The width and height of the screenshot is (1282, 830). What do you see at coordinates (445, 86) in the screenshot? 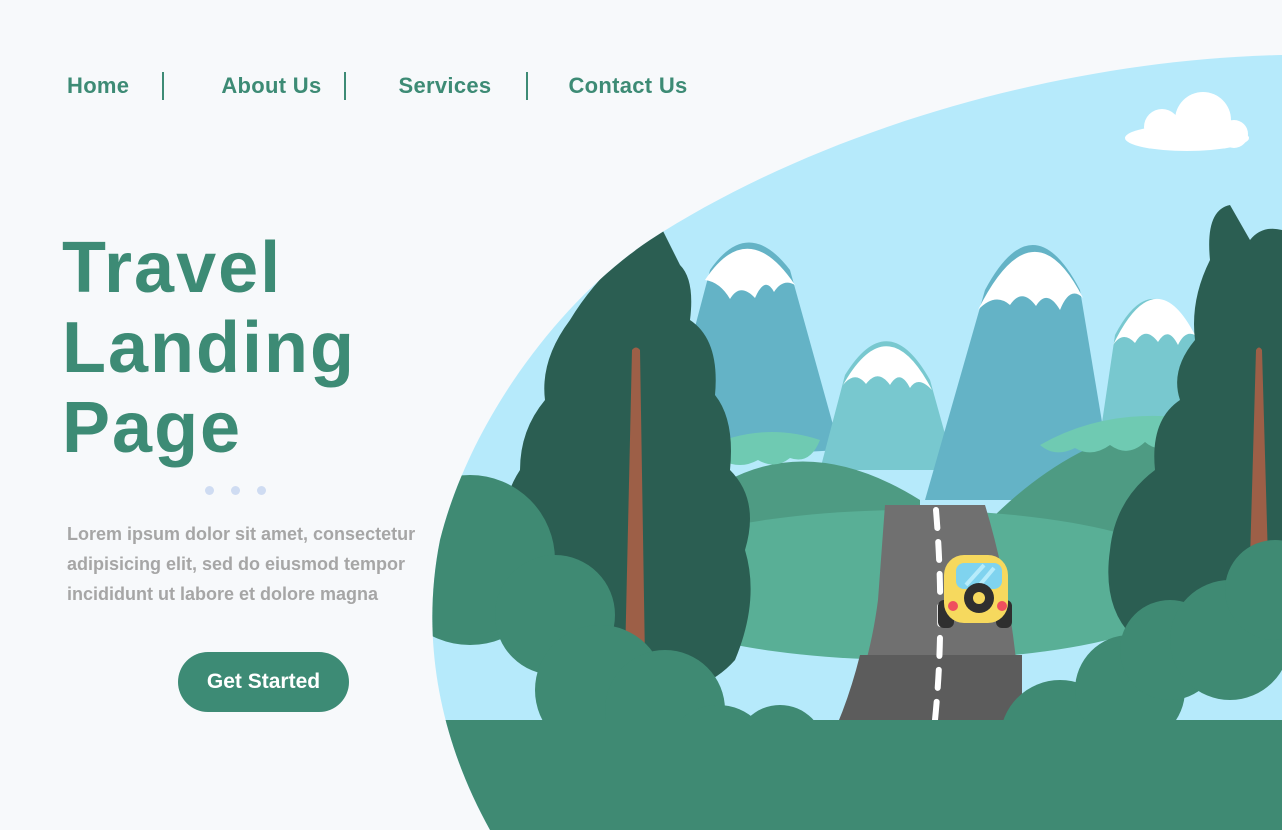
I see `nav-link-services: Services` at bounding box center [445, 86].